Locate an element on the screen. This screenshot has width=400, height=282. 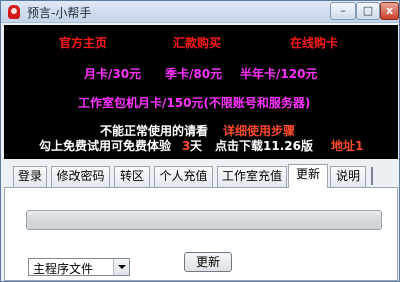
maximize-button: □ is located at coordinates (368, 11).